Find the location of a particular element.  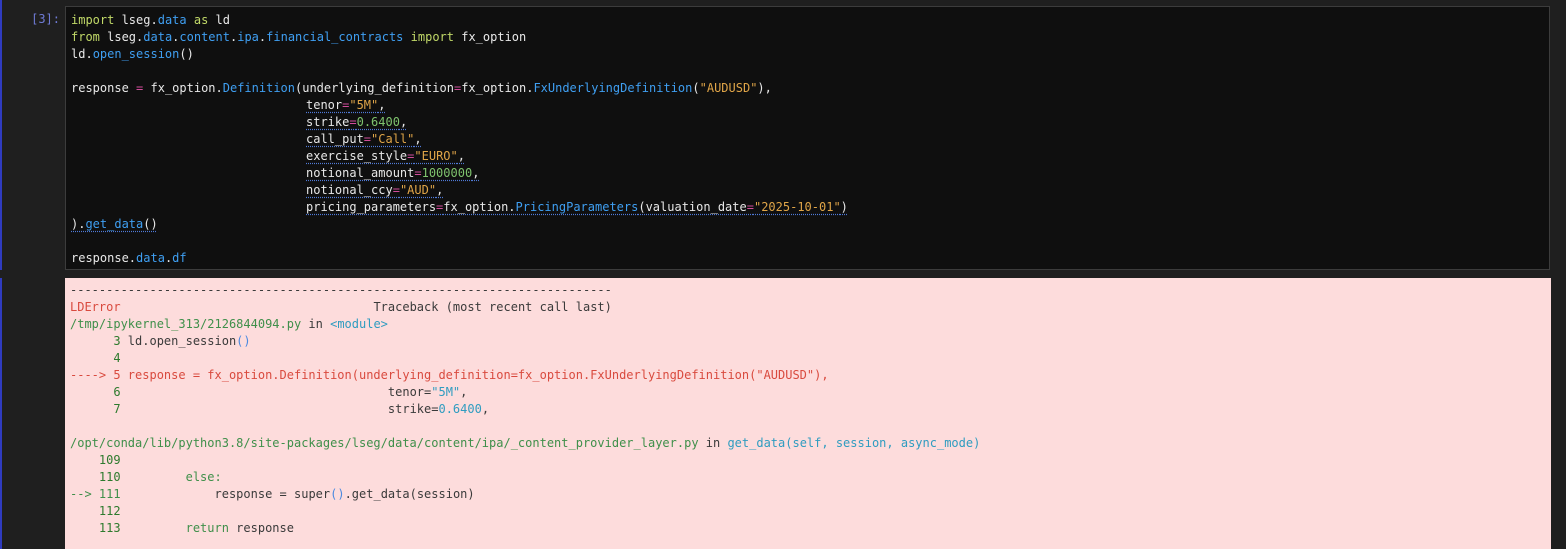

traceback-line: 3 ld.open_session() is located at coordinates (160, 341).